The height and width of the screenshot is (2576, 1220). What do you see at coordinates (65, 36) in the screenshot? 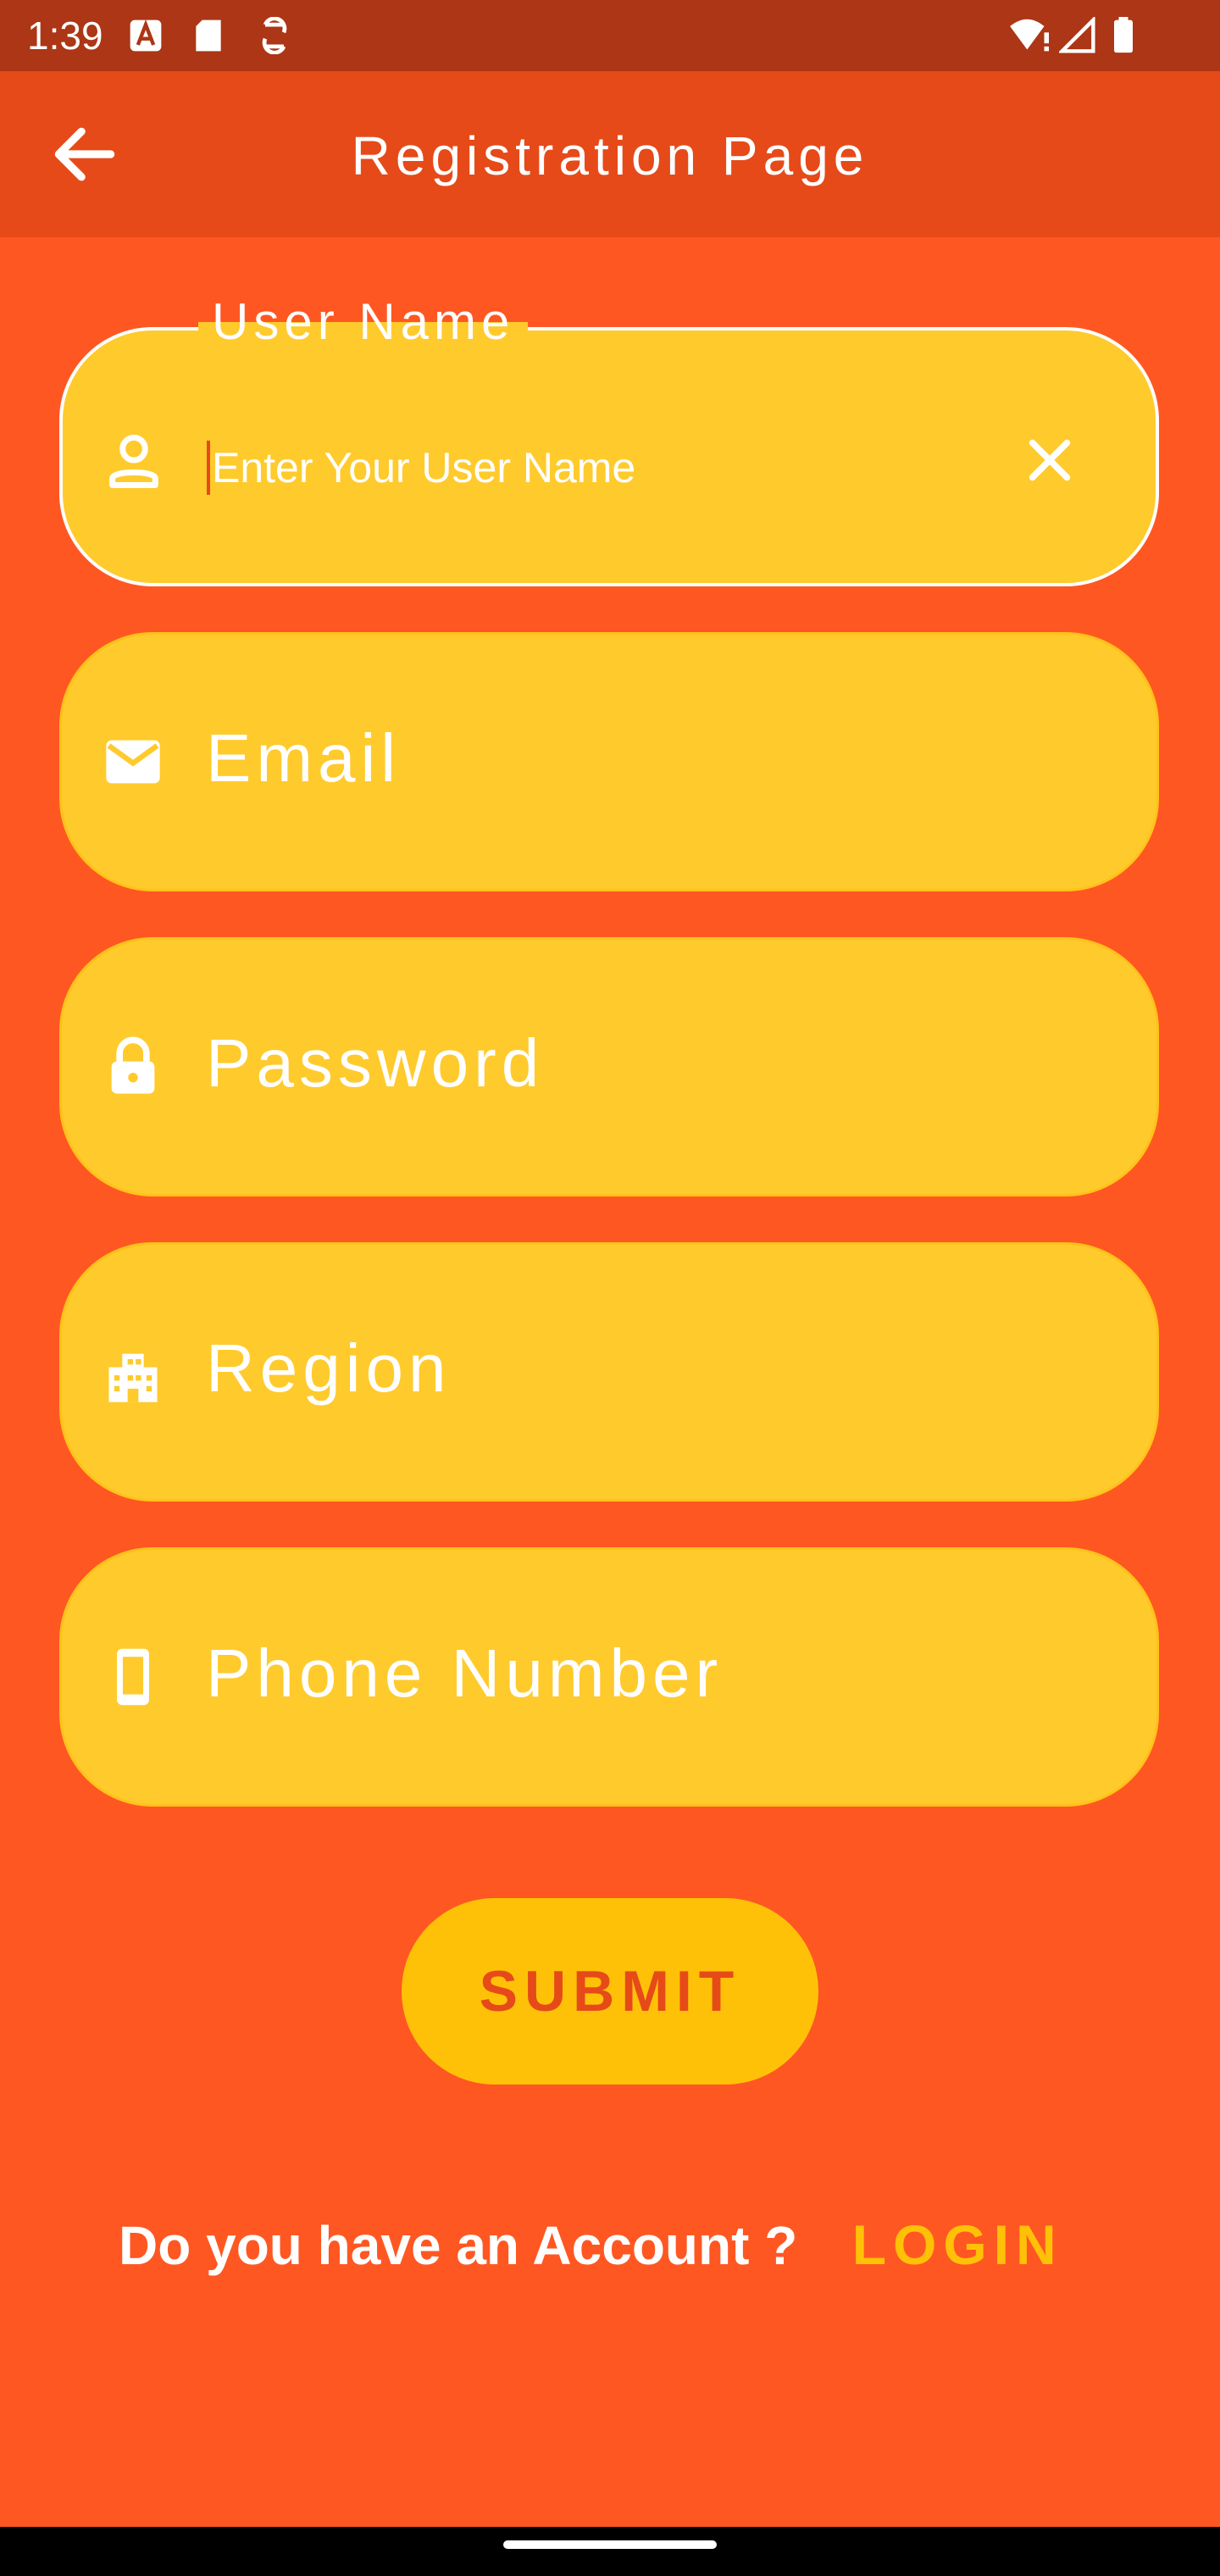
I see `status-time: 1:39` at bounding box center [65, 36].